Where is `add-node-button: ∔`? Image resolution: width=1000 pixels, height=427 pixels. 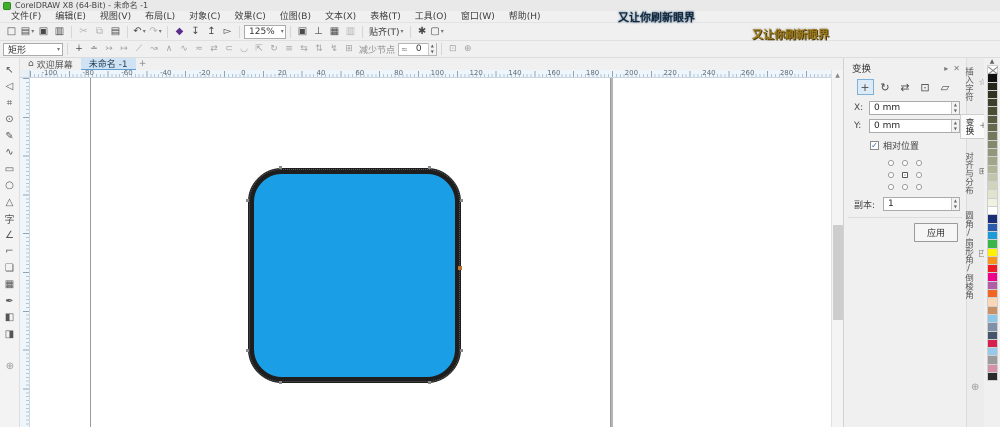
add-node-button: ∔ is located at coordinates (79, 49).